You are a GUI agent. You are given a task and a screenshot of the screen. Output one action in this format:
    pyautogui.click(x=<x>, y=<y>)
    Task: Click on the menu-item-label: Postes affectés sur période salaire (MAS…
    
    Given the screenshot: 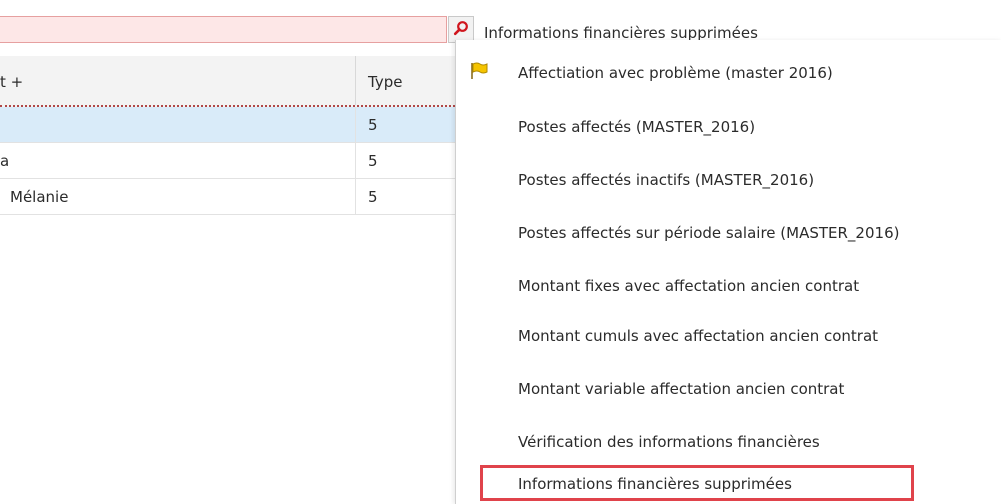 What is the action you would take?
    pyautogui.click(x=709, y=233)
    